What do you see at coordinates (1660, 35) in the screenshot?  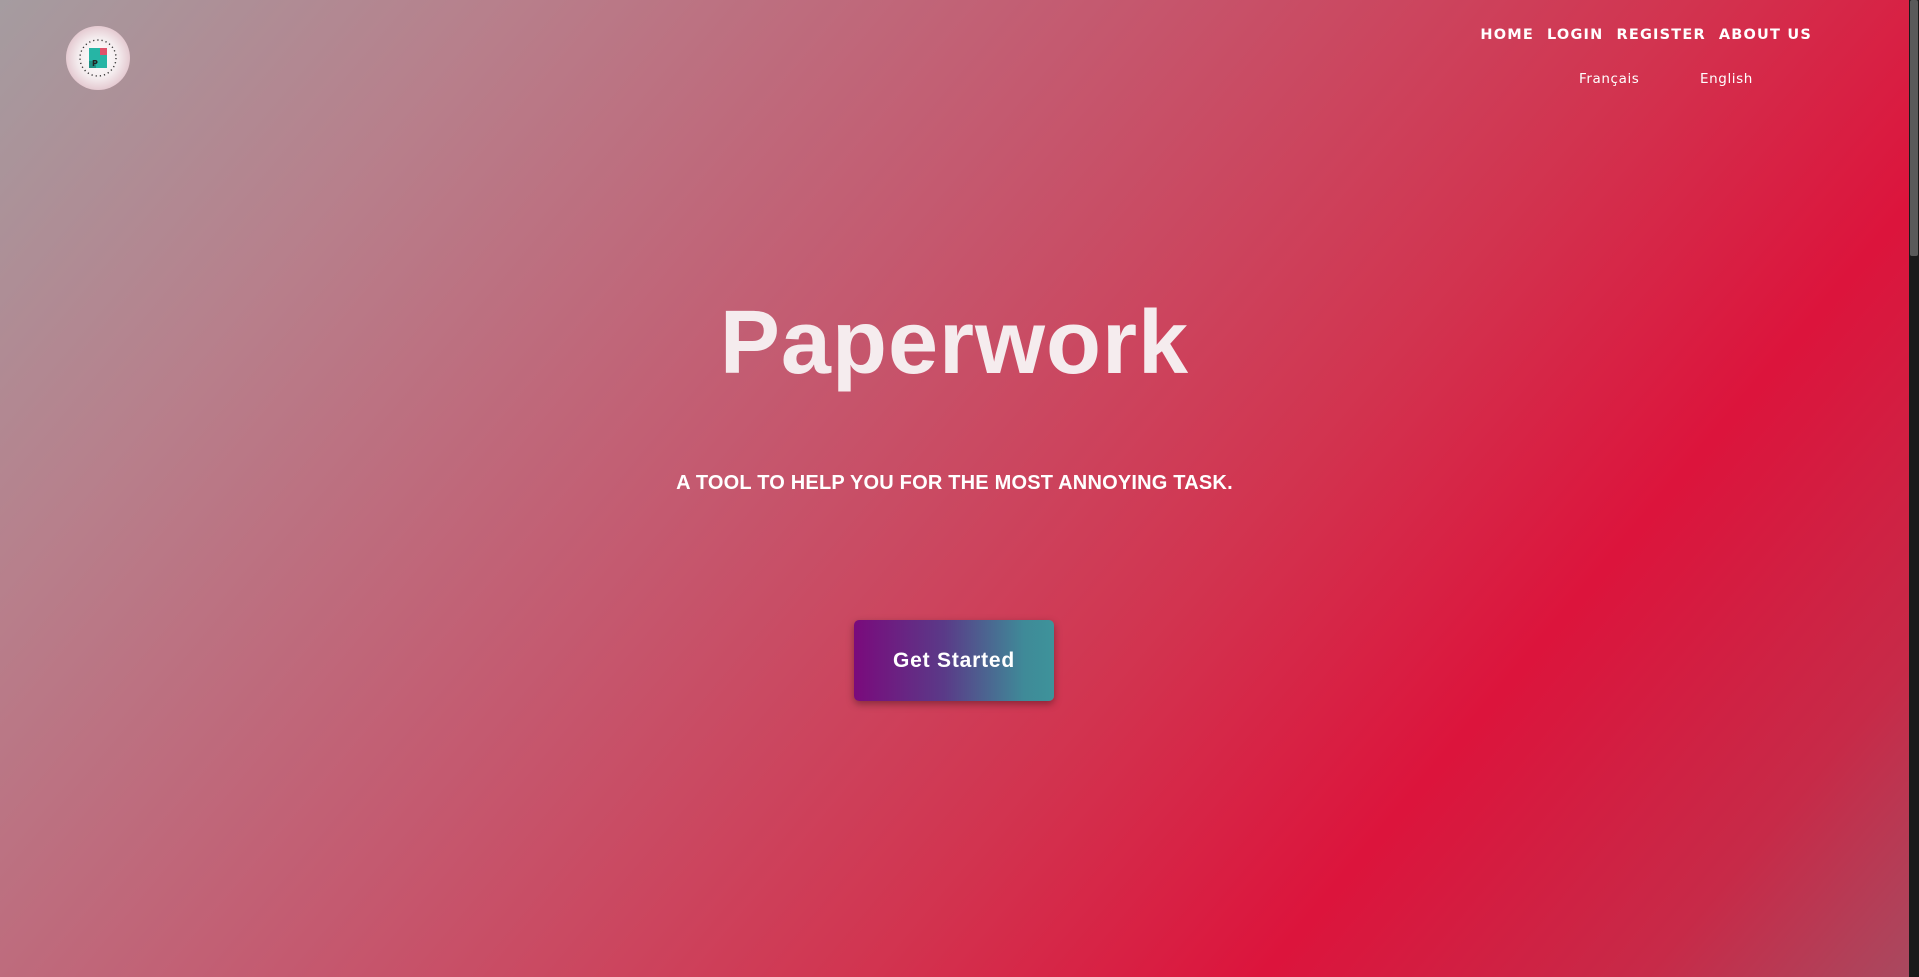 I see `nav-register-link: REGISTER` at bounding box center [1660, 35].